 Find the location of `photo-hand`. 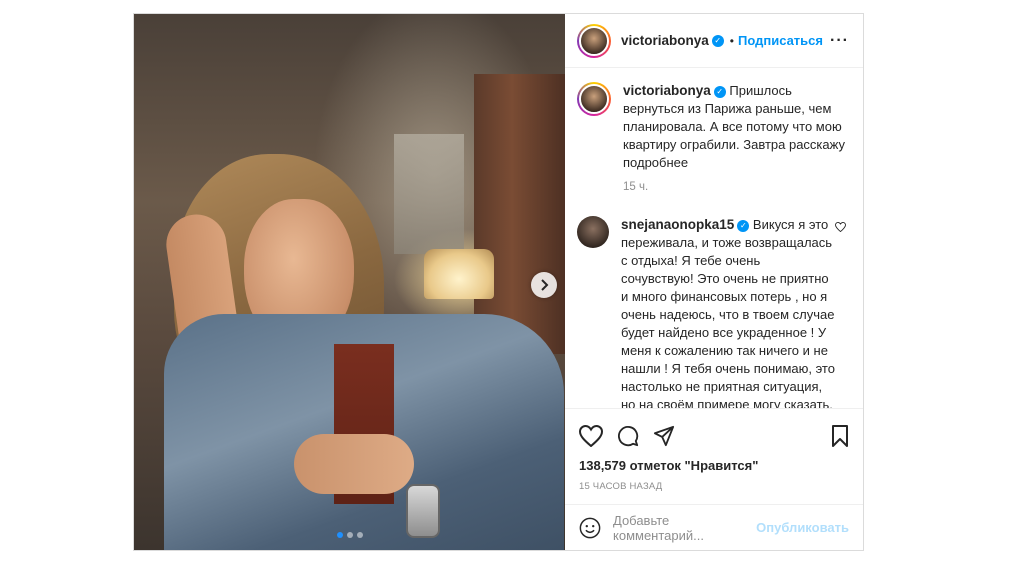

photo-hand is located at coordinates (354, 464).